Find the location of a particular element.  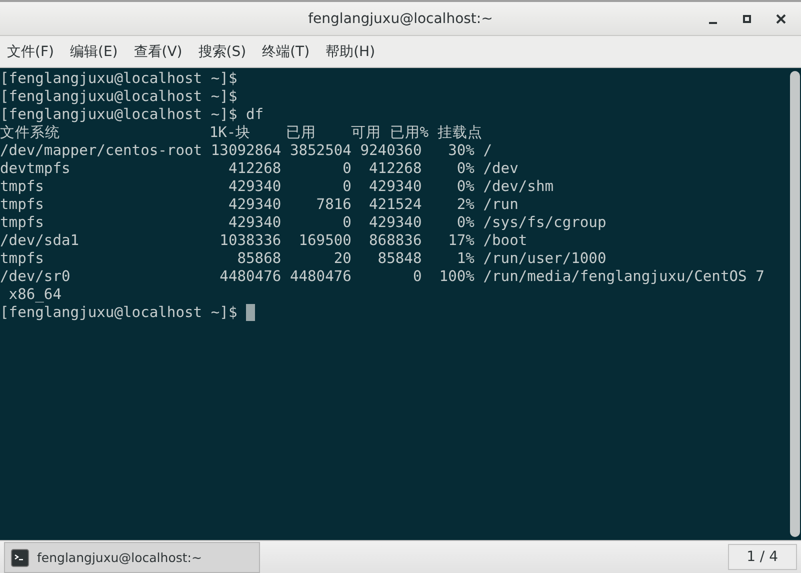

scrollbar-thumb is located at coordinates (795, 304).